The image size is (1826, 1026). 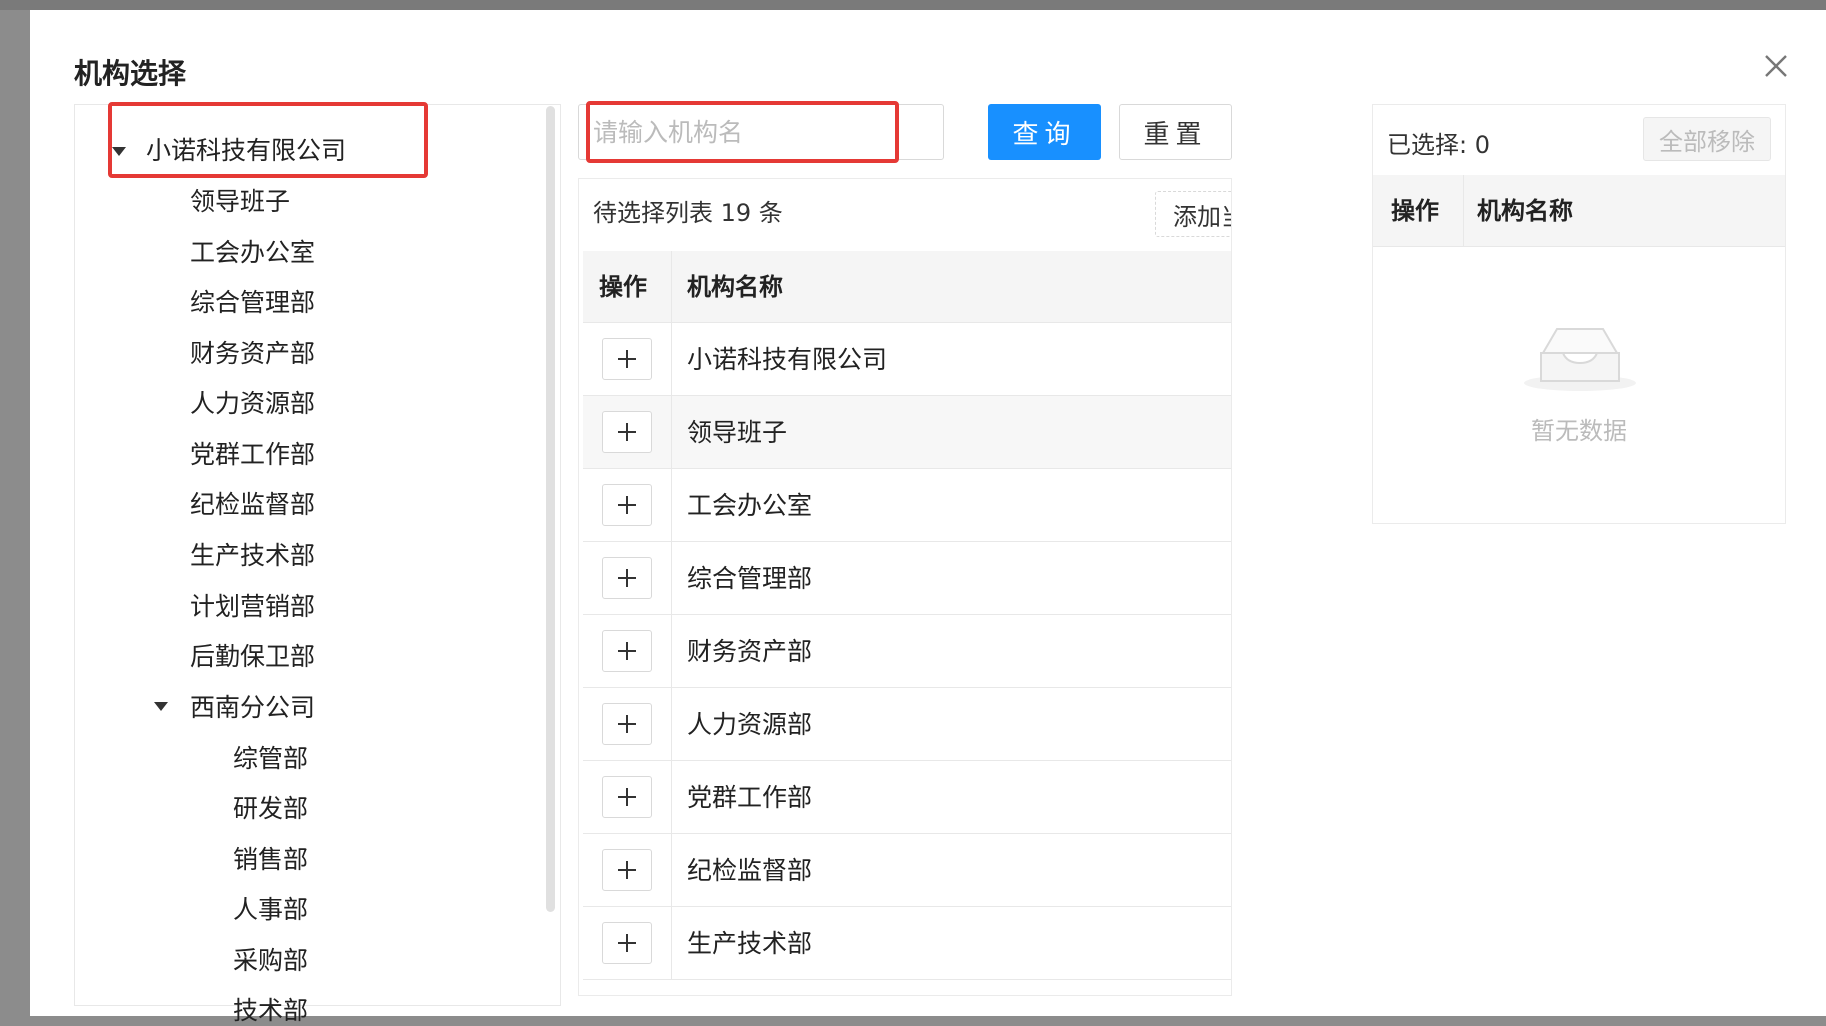 What do you see at coordinates (750, 578) in the screenshot?
I see `org-name: 综合管理部` at bounding box center [750, 578].